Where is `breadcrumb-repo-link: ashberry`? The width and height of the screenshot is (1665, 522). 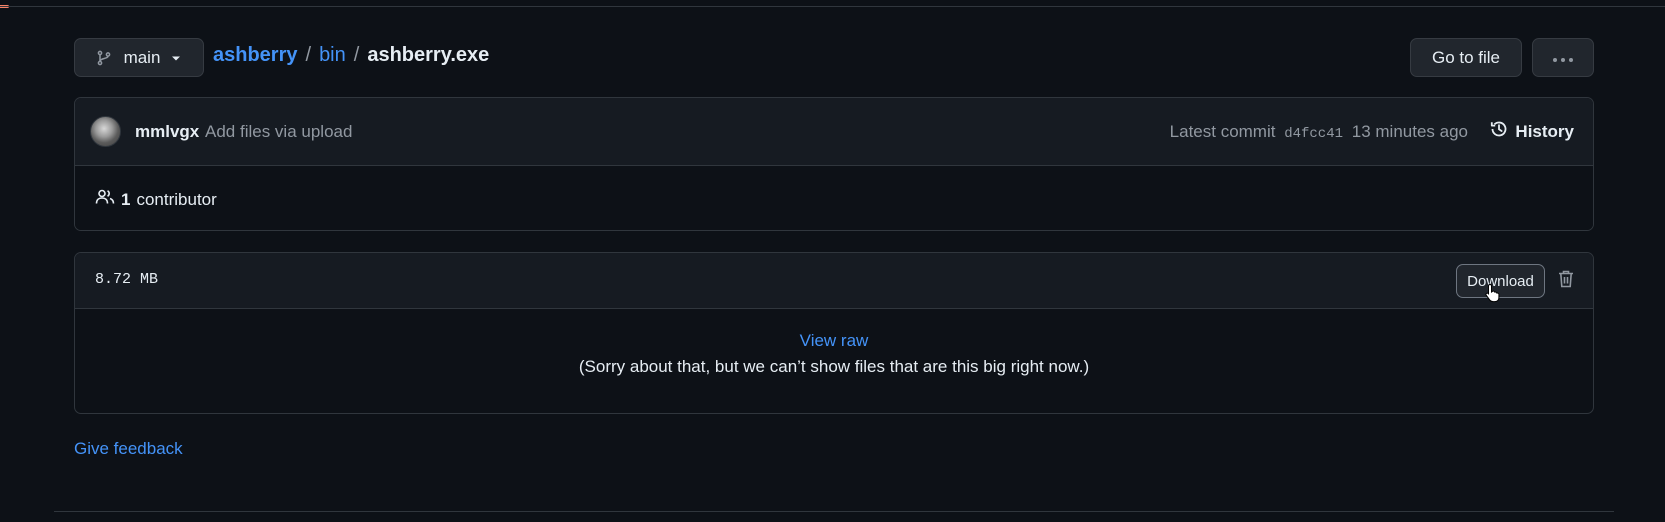
breadcrumb-repo-link: ashberry is located at coordinates (255, 55).